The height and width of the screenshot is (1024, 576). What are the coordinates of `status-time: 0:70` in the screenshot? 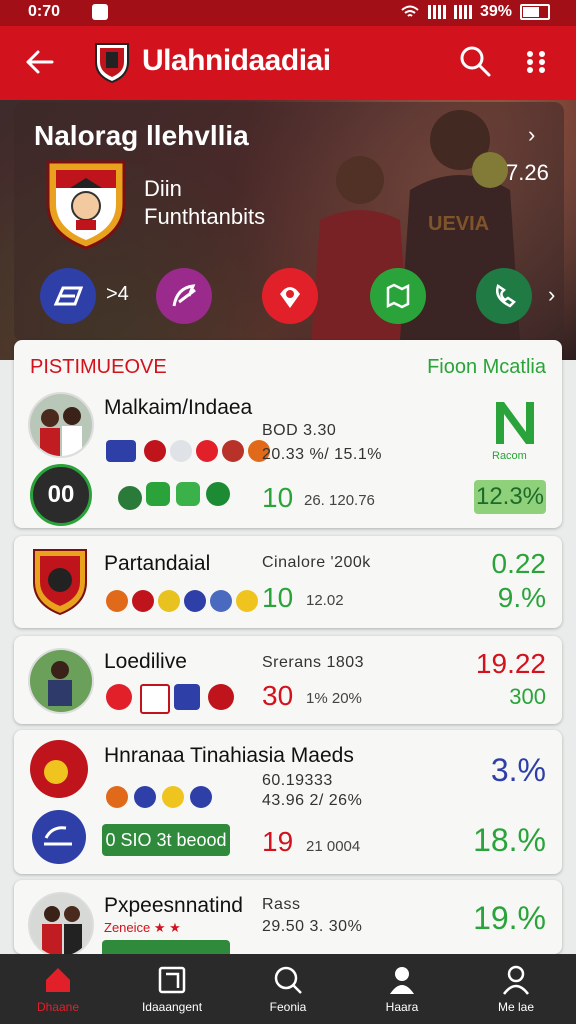 It's located at (44, 11).